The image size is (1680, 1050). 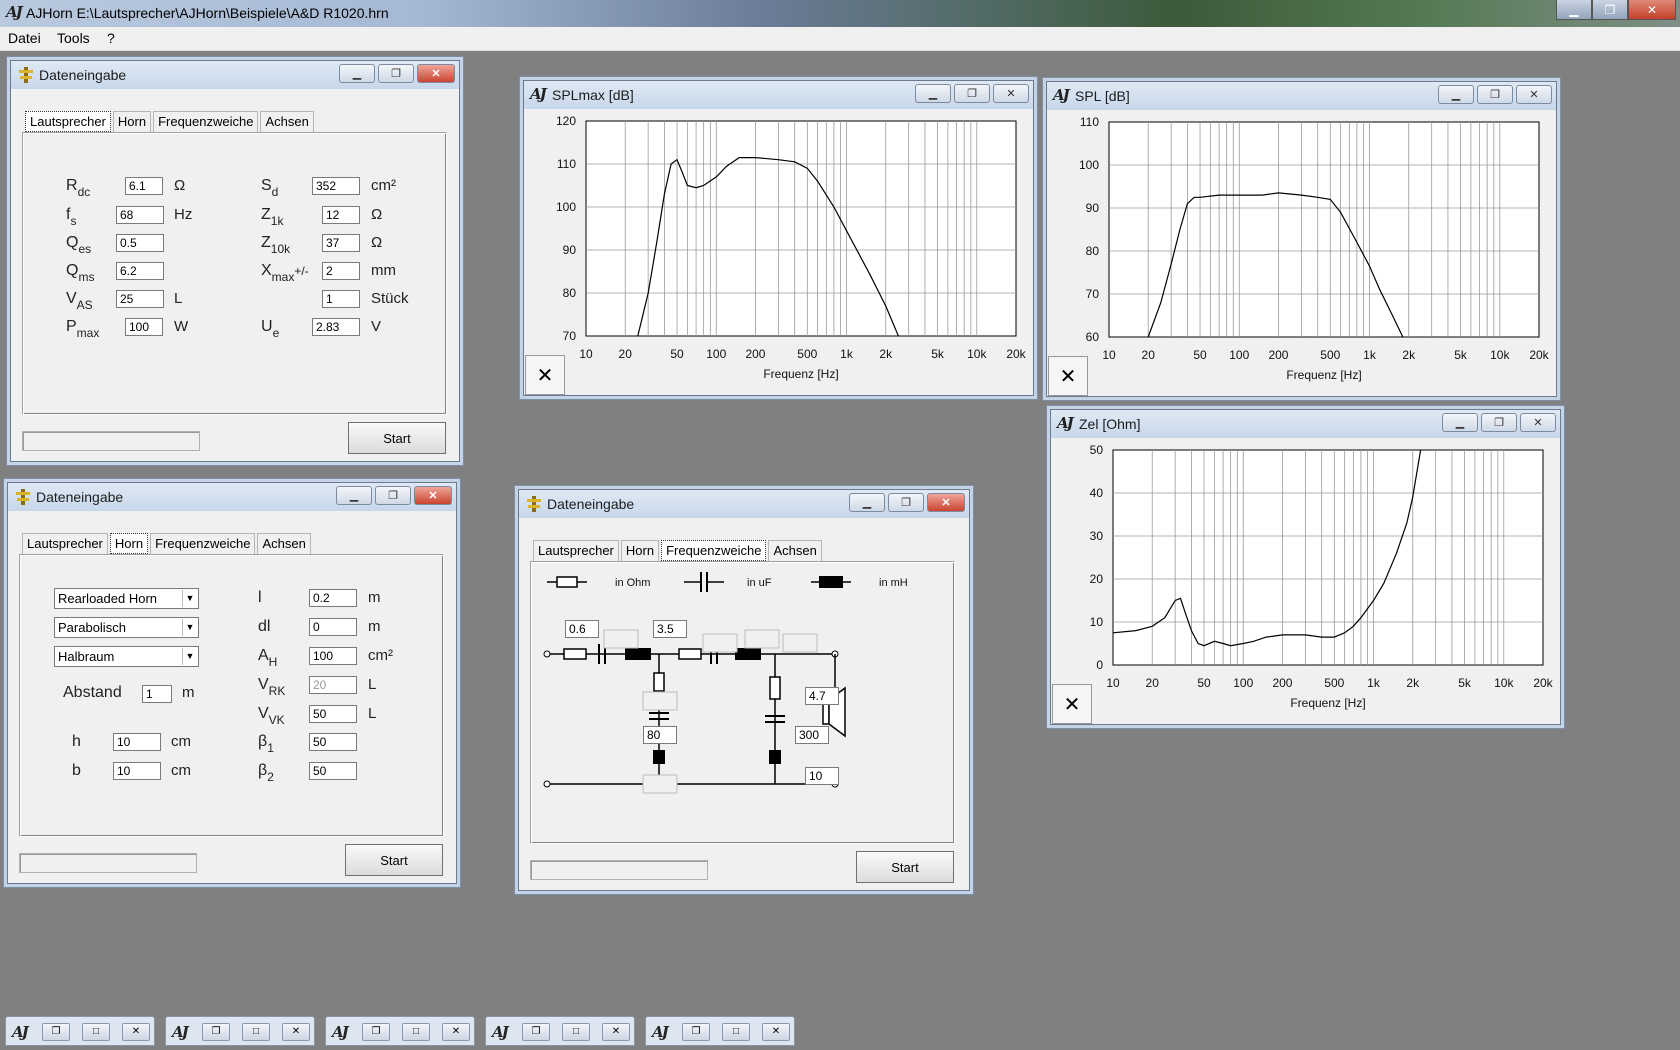 What do you see at coordinates (137, 742) in the screenshot?
I see `h-input: 10` at bounding box center [137, 742].